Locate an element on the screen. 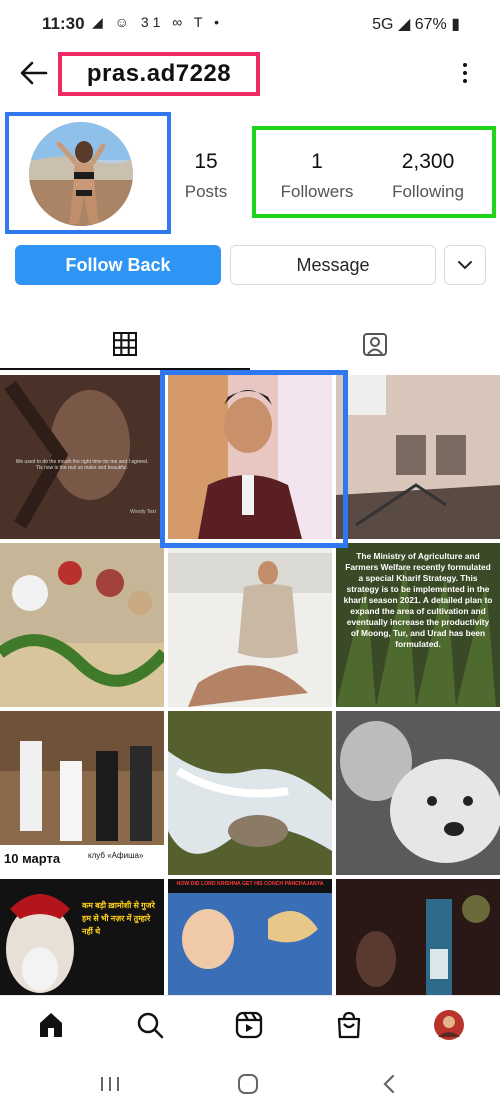 This screenshot has height=1112, width=500. tagged-person-icon is located at coordinates (375, 344).